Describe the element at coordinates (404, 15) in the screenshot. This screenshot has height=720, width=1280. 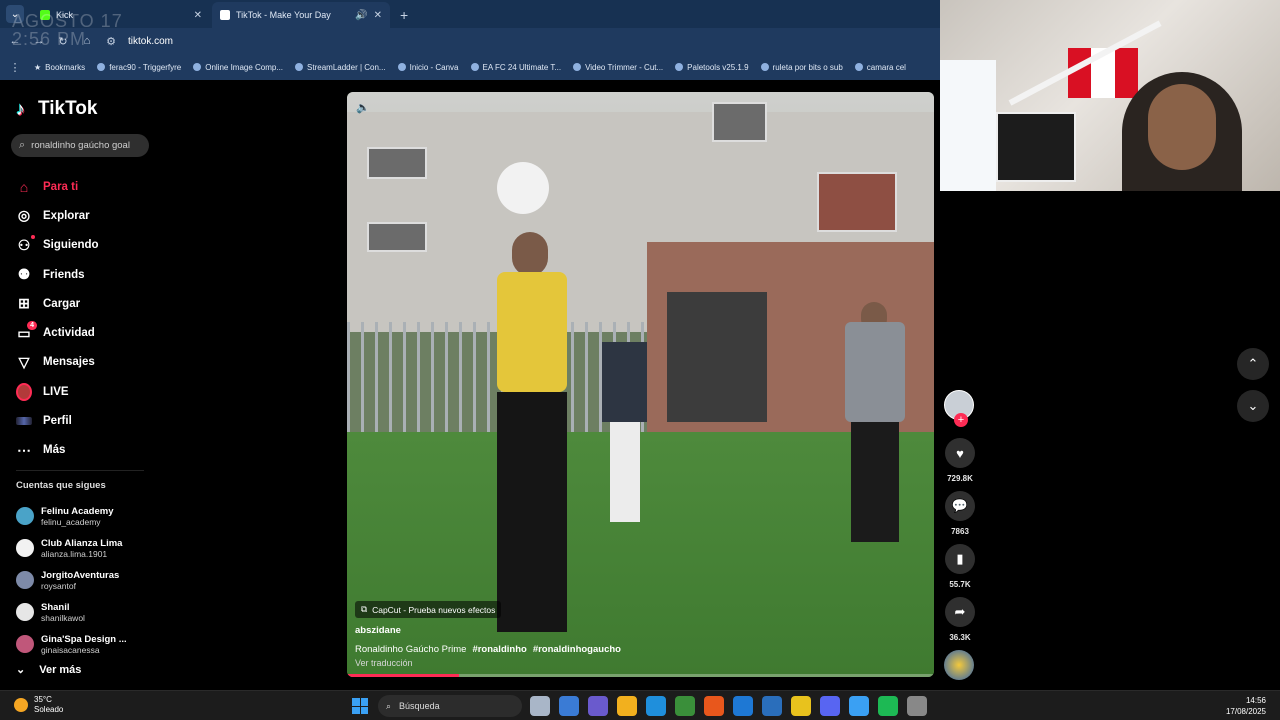
I see `new-tab-button: +` at that location.